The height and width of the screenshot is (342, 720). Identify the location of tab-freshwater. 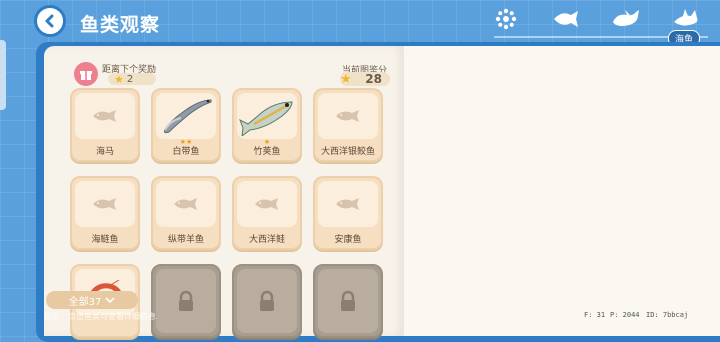
(566, 19).